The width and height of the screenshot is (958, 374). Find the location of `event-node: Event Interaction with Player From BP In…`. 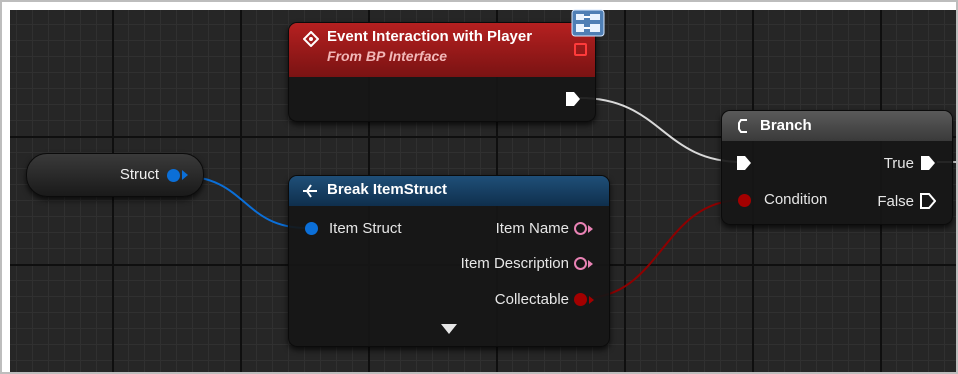

event-node: Event Interaction with Player From BP In… is located at coordinates (442, 72).